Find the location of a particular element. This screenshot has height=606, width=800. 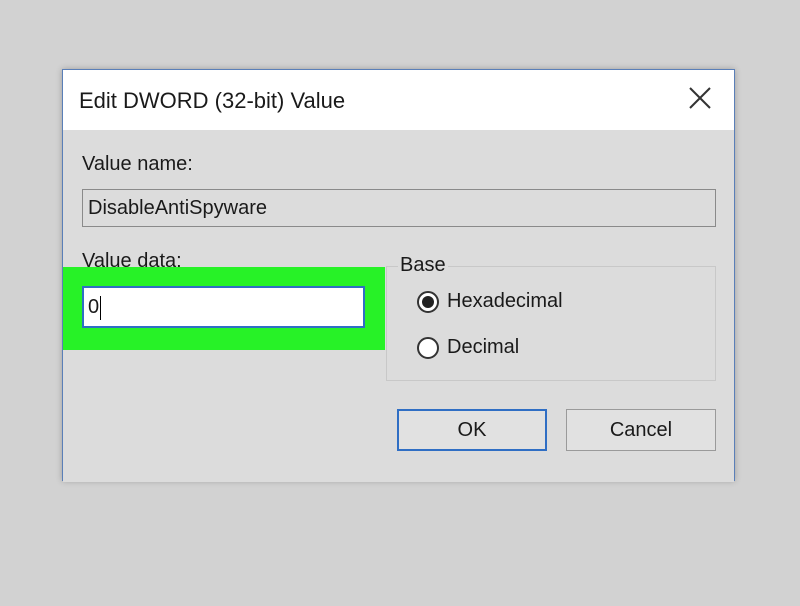

radio-hexadecimal: Hexadecimal is located at coordinates (490, 301).